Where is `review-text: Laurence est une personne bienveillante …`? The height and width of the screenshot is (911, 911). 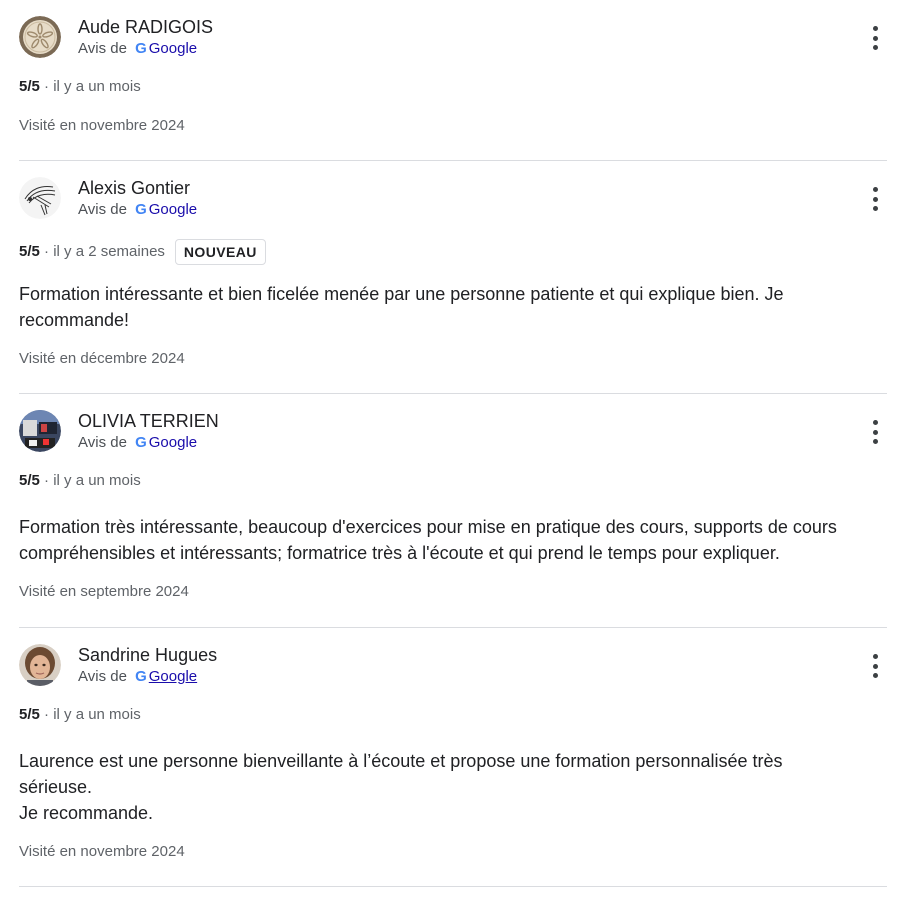
review-text: Laurence est une personne bienveillante … is located at coordinates (401, 787).